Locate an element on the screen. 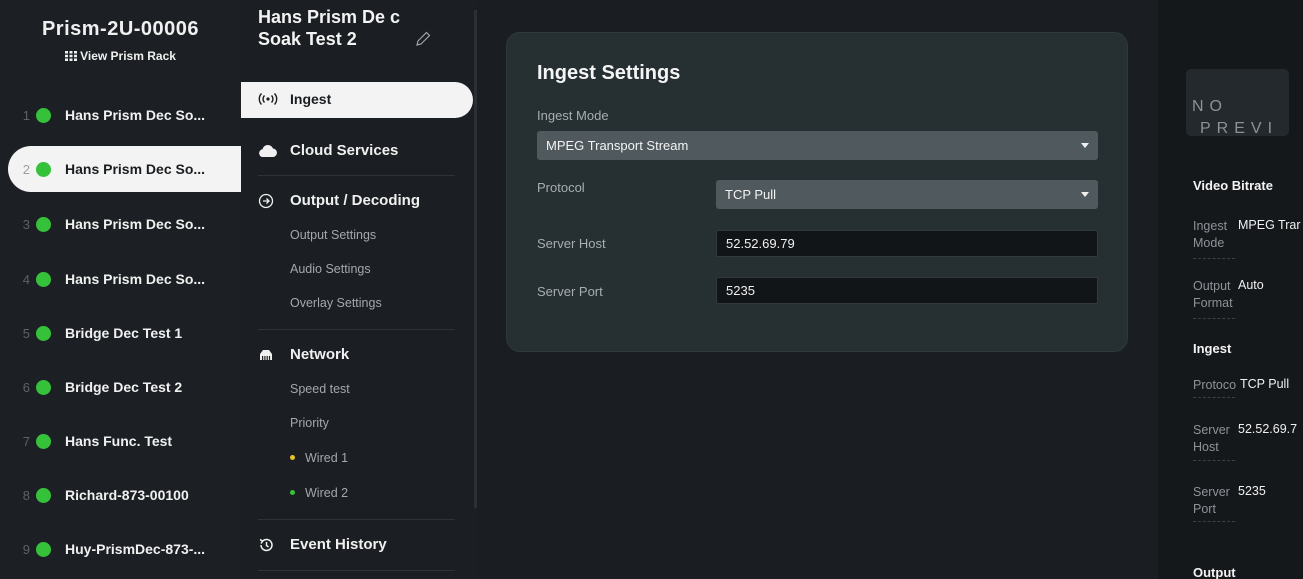 The image size is (1303, 579). device-name: Bridge Dec Test 1 is located at coordinates (124, 333).